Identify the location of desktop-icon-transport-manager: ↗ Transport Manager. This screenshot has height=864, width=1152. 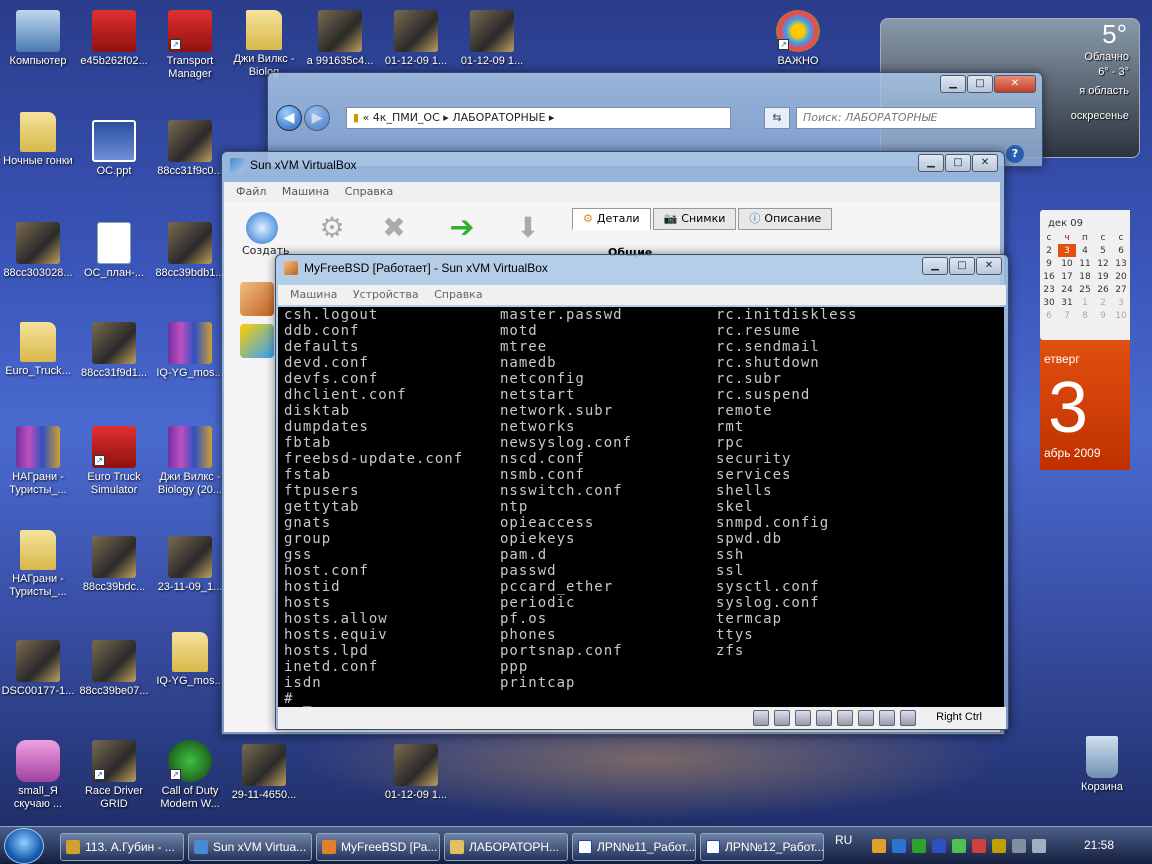
(190, 45).